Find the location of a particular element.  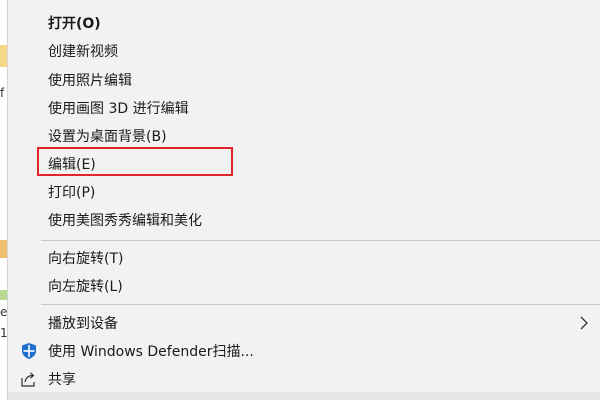

chevron-right-icon is located at coordinates (584, 323).